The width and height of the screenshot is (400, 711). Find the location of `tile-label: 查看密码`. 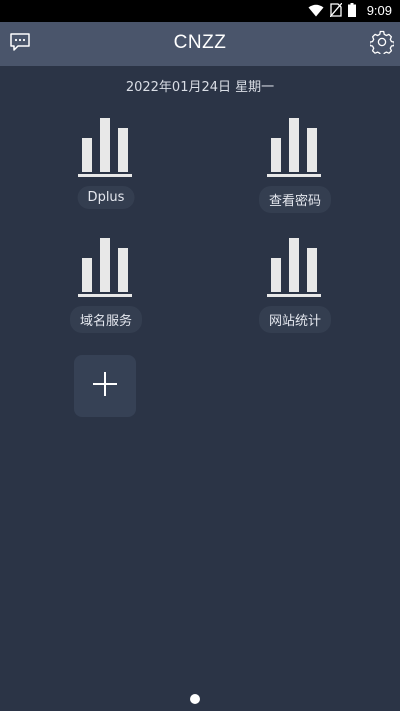

tile-label: 查看密码 is located at coordinates (295, 199).